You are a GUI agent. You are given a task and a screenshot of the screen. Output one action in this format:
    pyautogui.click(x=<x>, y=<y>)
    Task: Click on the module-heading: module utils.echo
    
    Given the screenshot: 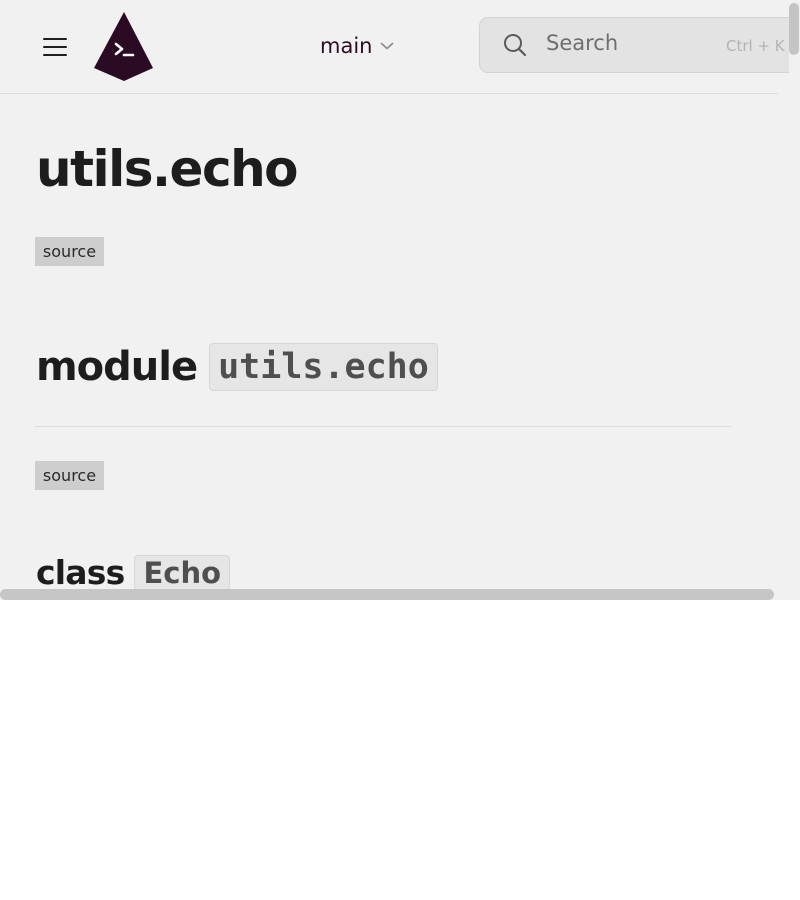 What is the action you would take?
    pyautogui.click(x=237, y=367)
    